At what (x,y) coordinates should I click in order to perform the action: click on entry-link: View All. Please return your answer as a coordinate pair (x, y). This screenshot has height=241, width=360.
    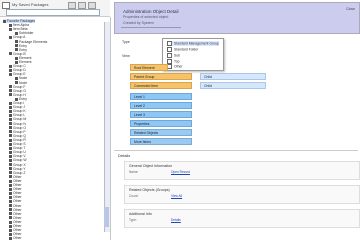
    Looking at the image, I should click on (176, 196).